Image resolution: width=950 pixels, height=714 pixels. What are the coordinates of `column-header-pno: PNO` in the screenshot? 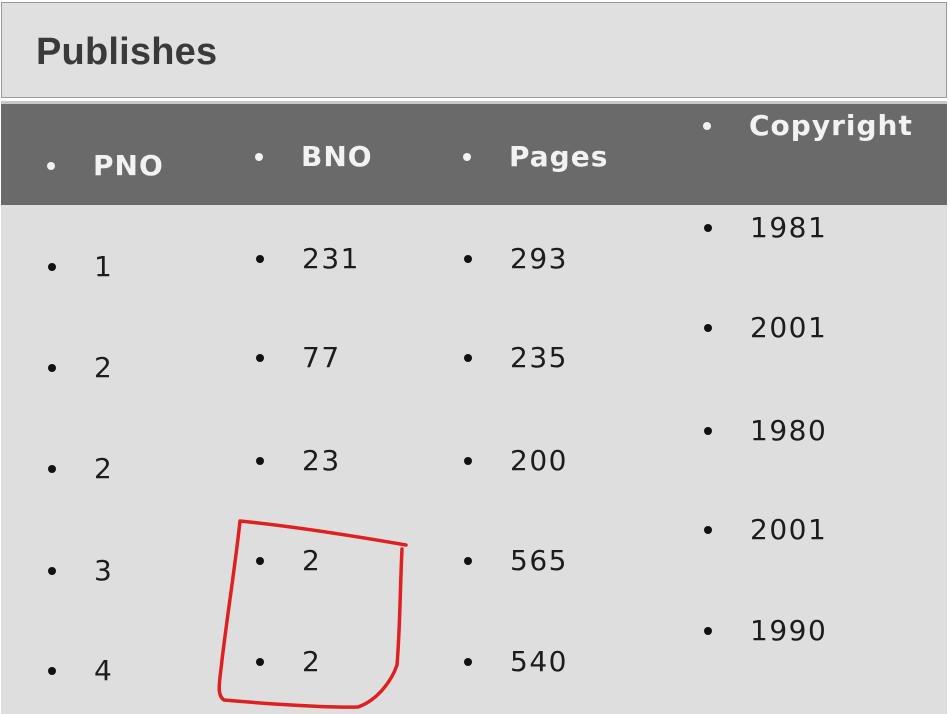 It's located at (105, 166).